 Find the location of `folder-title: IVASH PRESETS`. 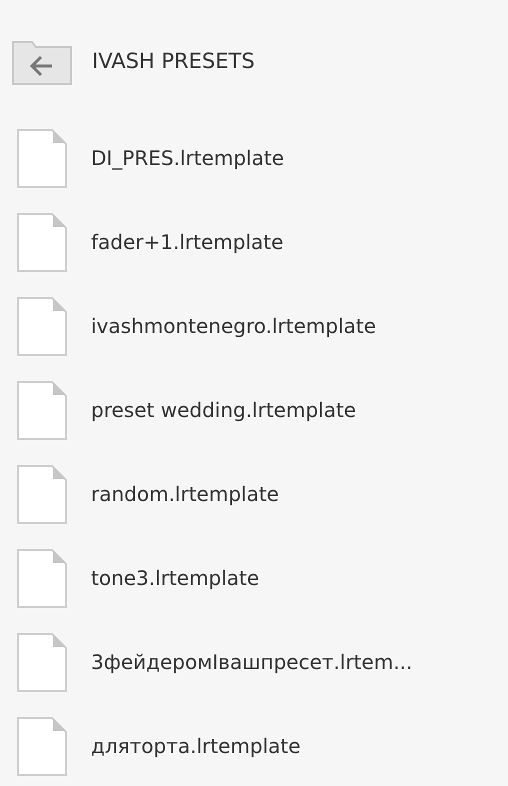

folder-title: IVASH PRESETS is located at coordinates (173, 61).